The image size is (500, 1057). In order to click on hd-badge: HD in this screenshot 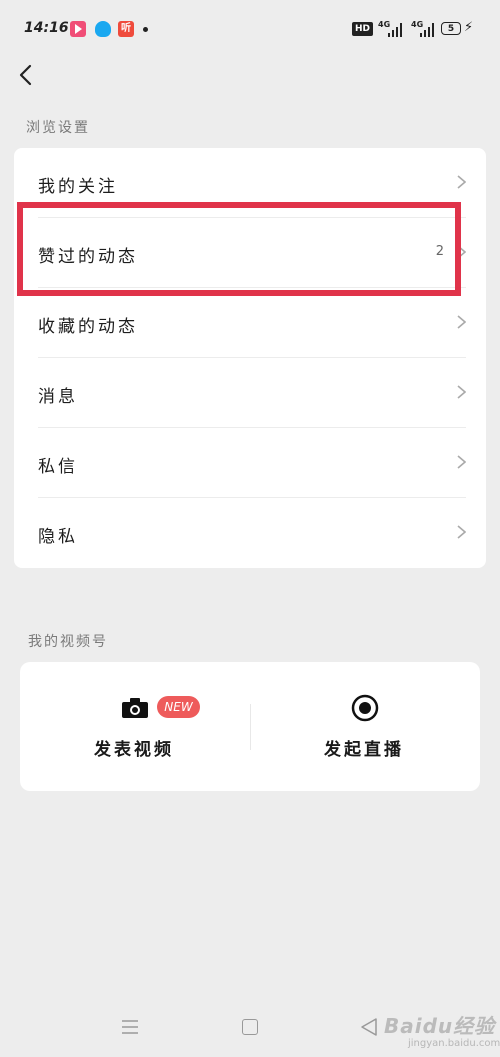, I will do `click(363, 29)`.